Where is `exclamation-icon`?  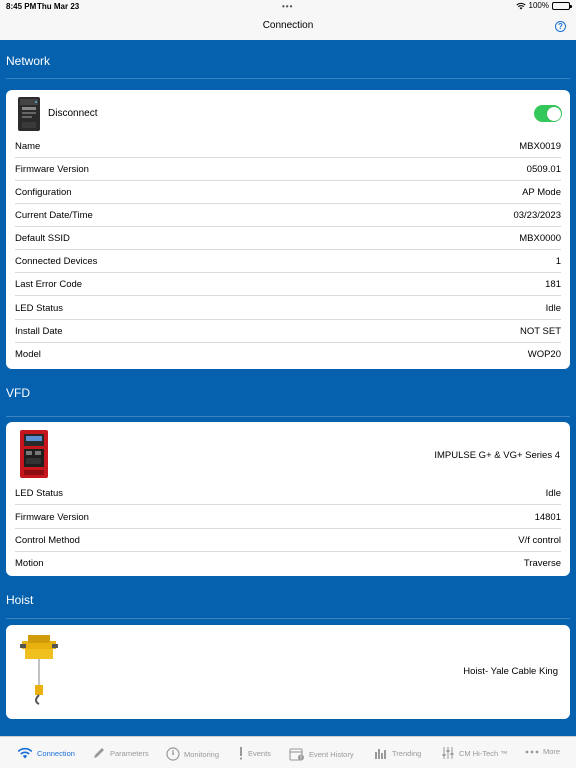 exclamation-icon is located at coordinates (241, 753).